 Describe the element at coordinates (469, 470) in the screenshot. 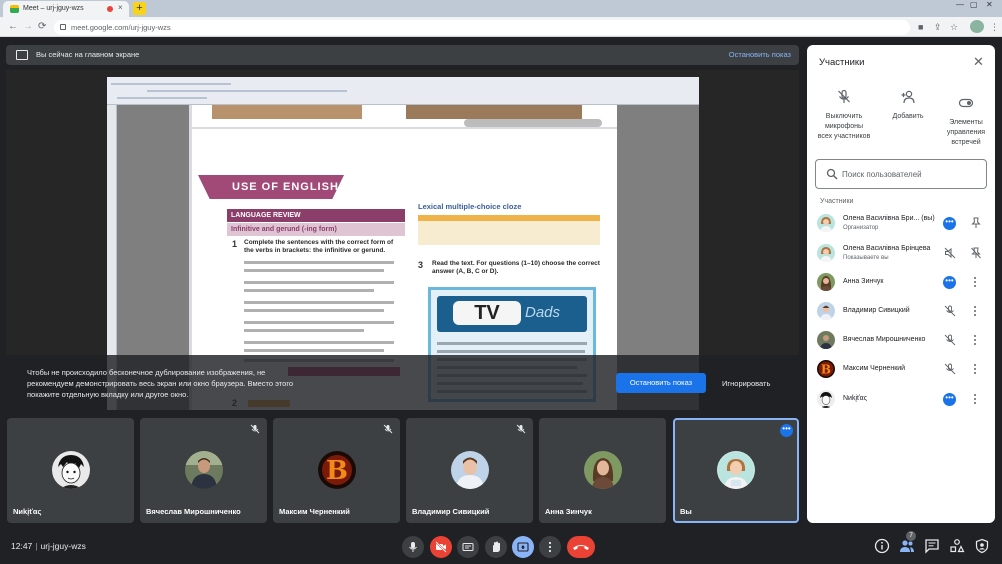

I see `participant-tile: Владимир Сивицкий` at that location.